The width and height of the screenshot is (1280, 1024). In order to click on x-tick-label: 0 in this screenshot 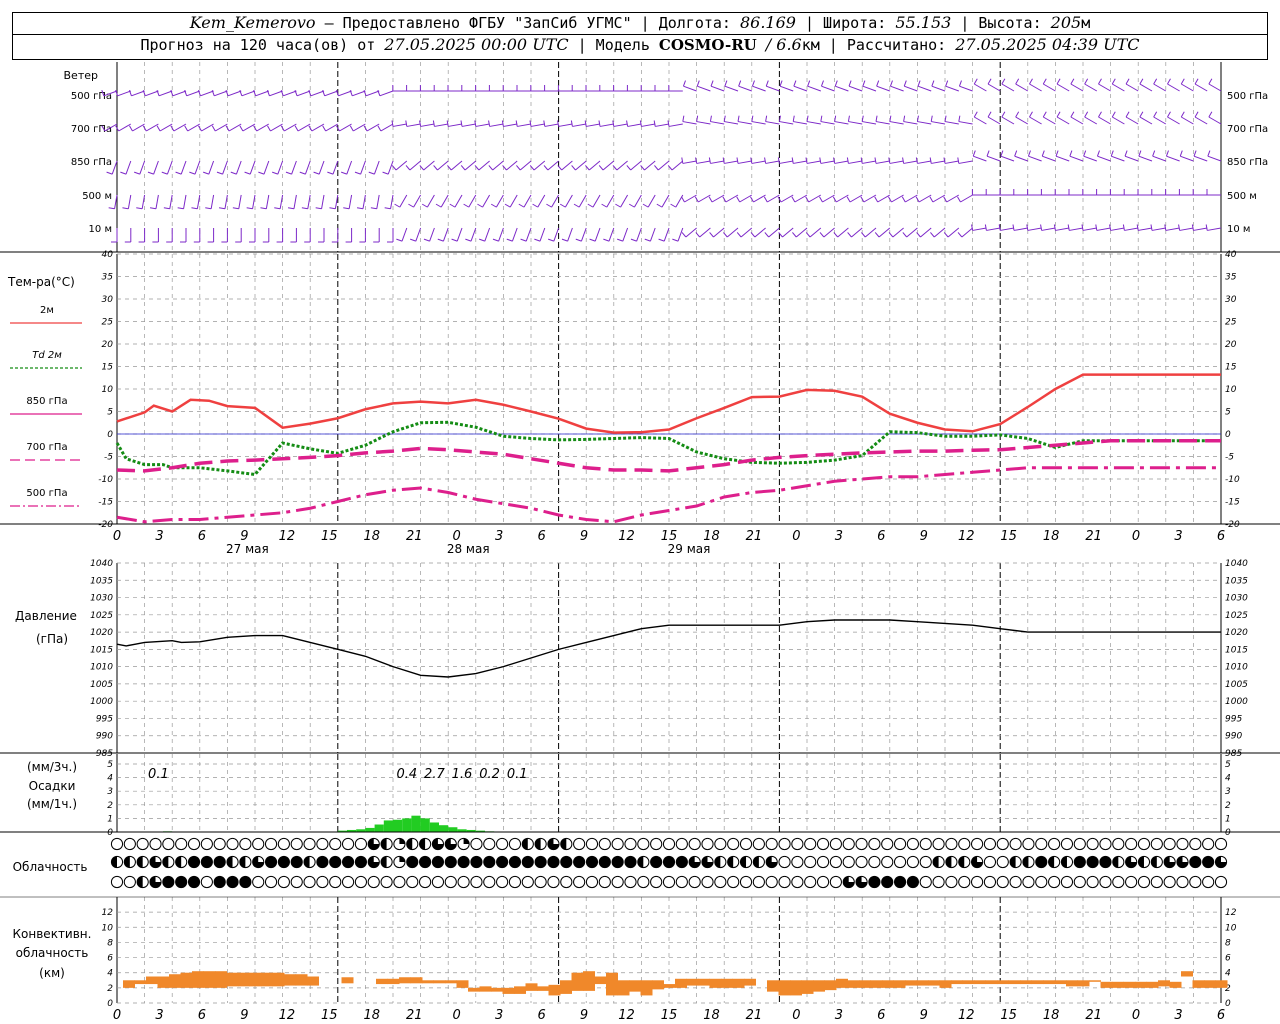, I will do `click(117, 1015)`.